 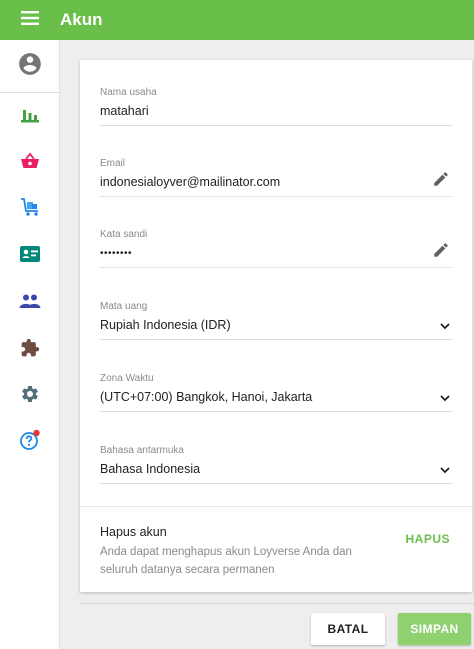 What do you see at coordinates (276, 125) in the screenshot?
I see `business-name-underline` at bounding box center [276, 125].